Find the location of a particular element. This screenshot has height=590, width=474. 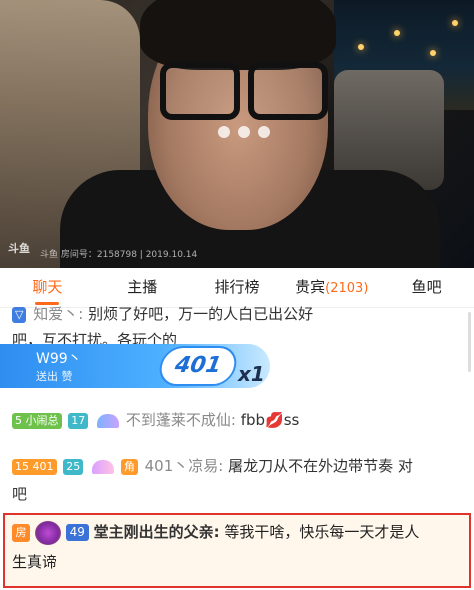

chat-message-3: 5 小闹总 17 不到蓬莱不成仙: fbb💋ss is located at coordinates (237, 420).